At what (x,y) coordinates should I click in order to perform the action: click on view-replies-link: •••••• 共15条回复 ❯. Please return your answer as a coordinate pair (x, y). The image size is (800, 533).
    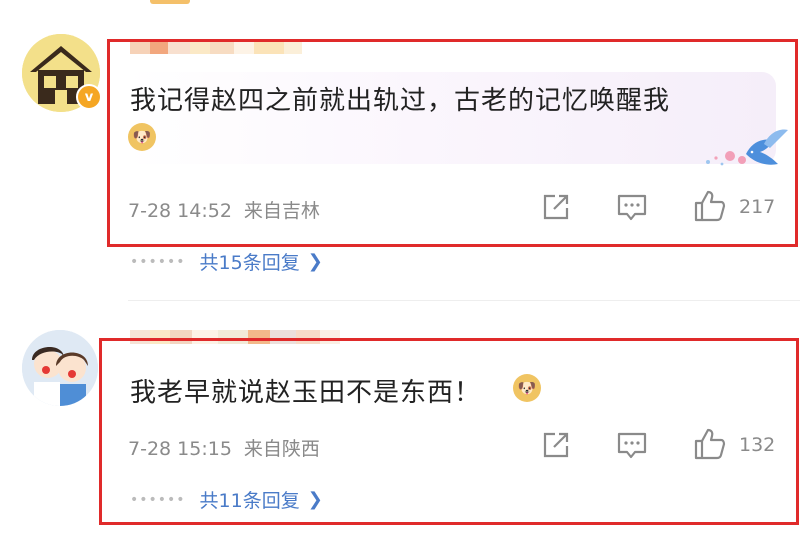
    Looking at the image, I should click on (226, 261).